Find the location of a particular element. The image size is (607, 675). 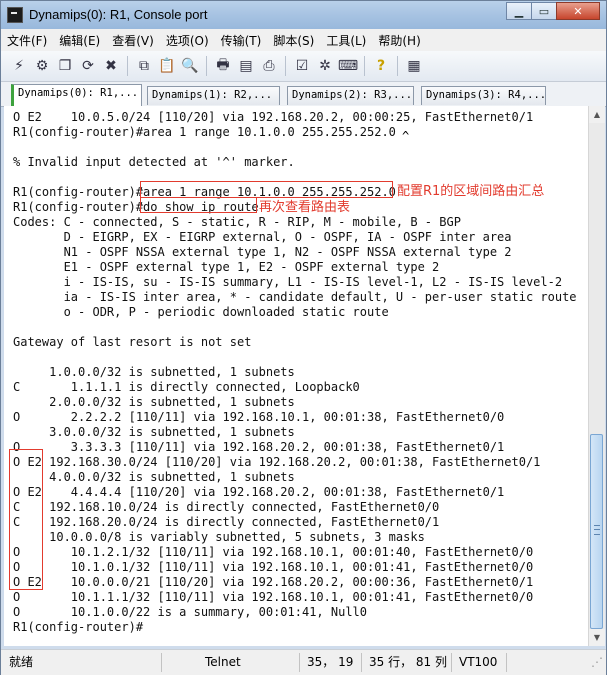

toolbar: ⚡ ⚙ ❐ ⟳ ✖ ⧉ 📋 🔍 🖶 ▤ ⎙ ☑ ✲ ⌨ ? ▦ is located at coordinates (303, 66).